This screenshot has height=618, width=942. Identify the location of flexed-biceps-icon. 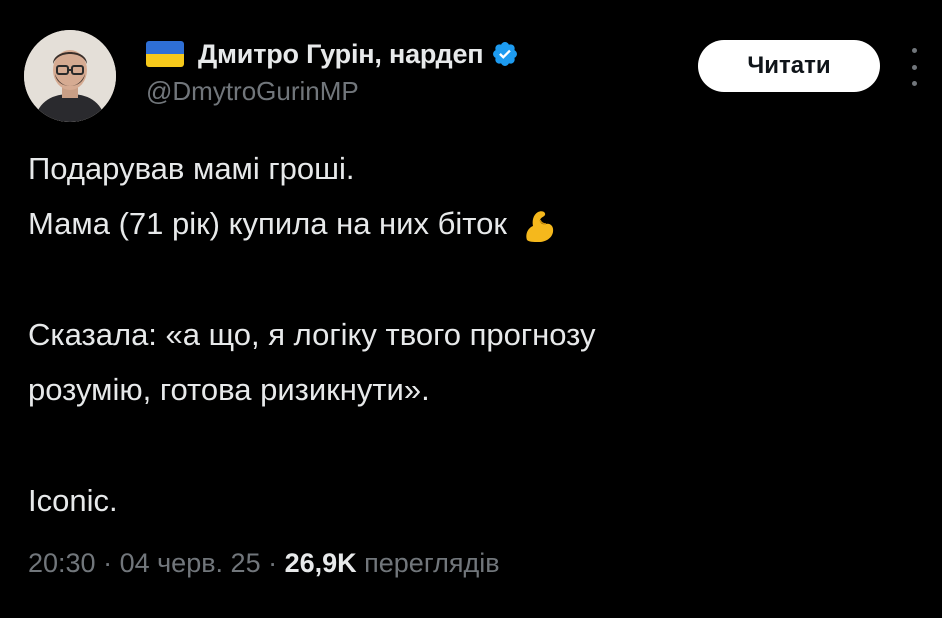
(540, 226).